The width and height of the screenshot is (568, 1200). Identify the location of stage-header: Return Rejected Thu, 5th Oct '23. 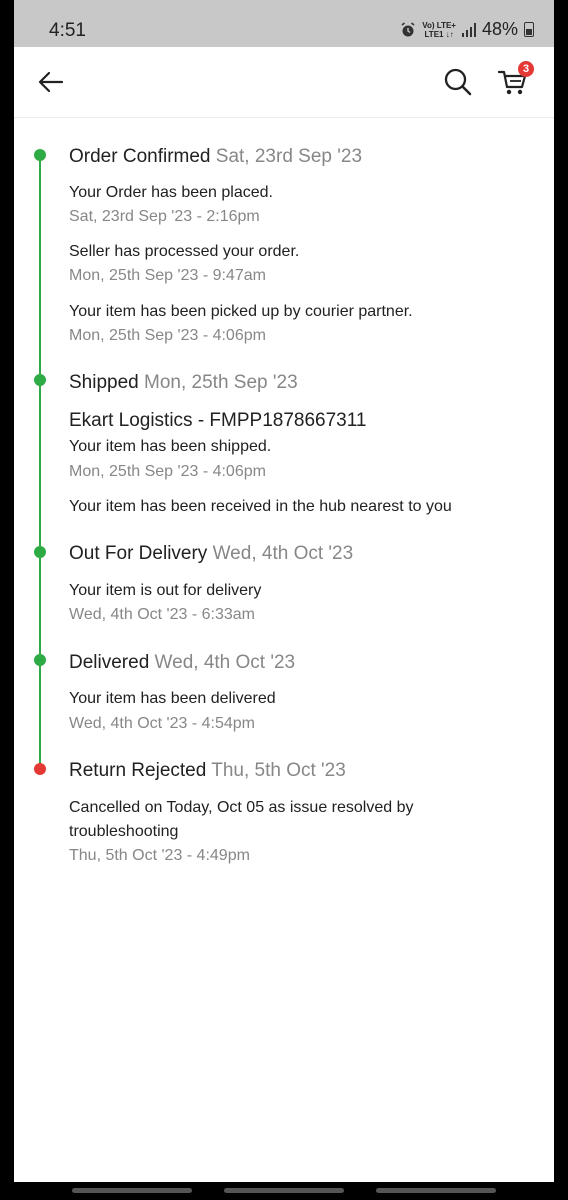
(207, 771).